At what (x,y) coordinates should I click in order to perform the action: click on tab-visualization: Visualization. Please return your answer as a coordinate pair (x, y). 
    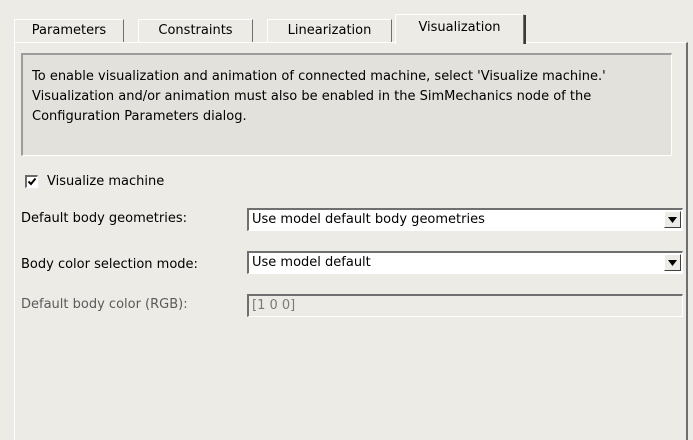
    Looking at the image, I should click on (460, 29).